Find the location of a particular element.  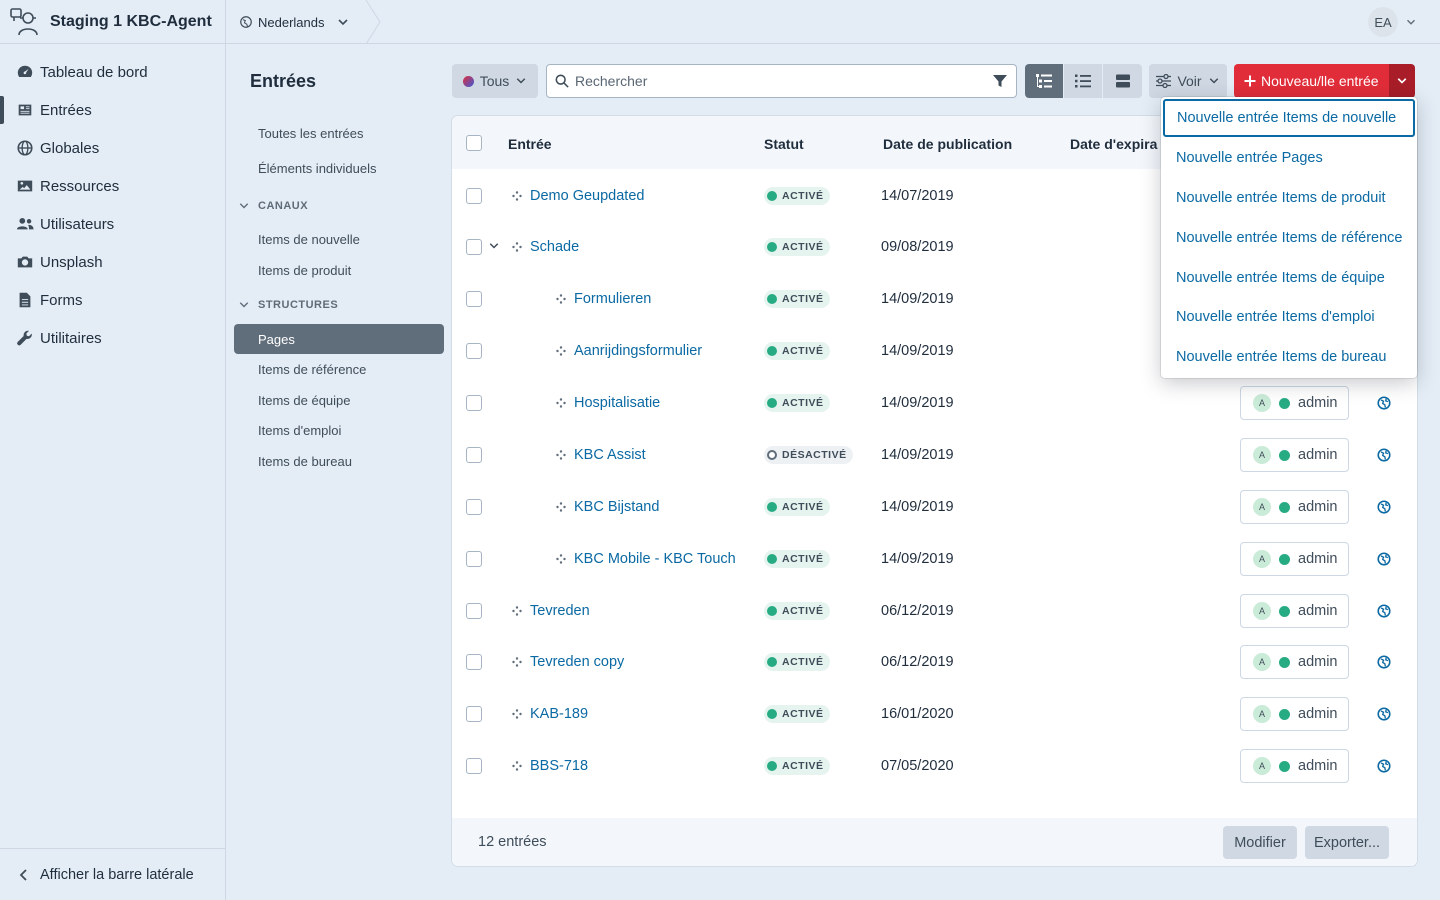

column-post-date: Date de publication is located at coordinates (947, 144).